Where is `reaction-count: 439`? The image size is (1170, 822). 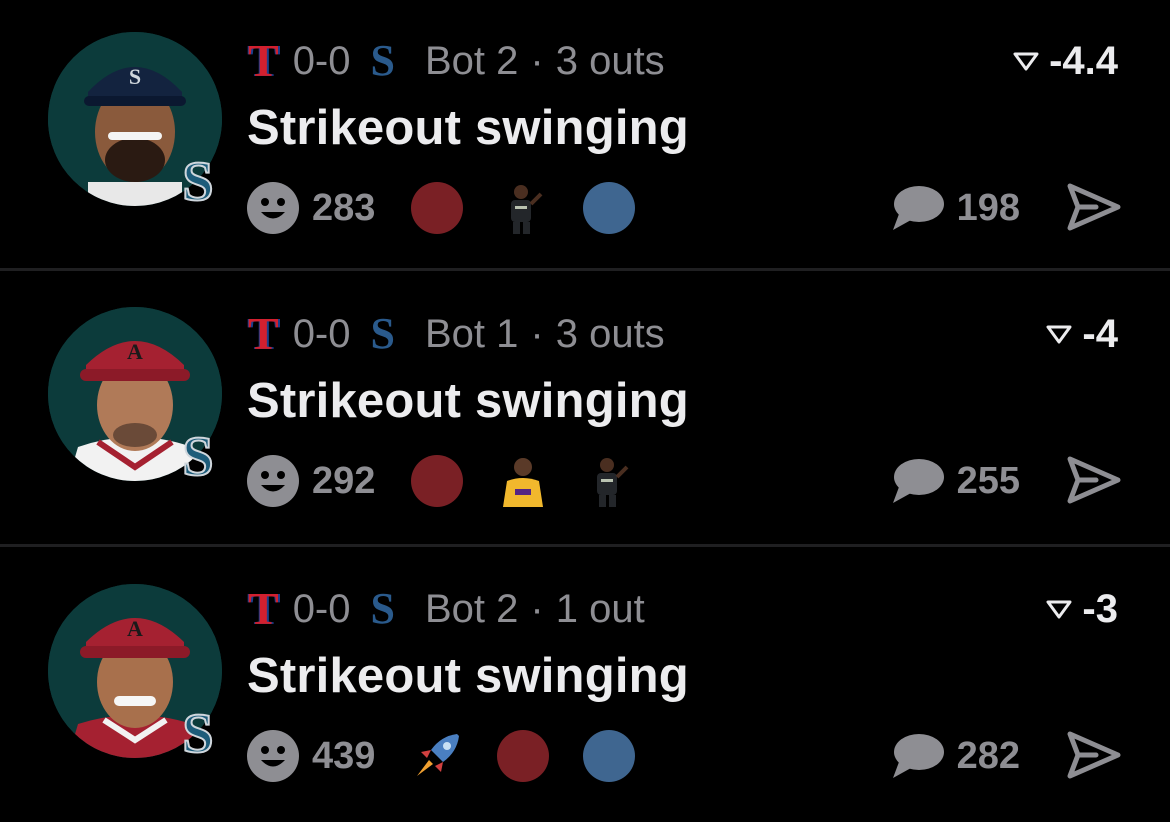 reaction-count: 439 is located at coordinates (344, 755).